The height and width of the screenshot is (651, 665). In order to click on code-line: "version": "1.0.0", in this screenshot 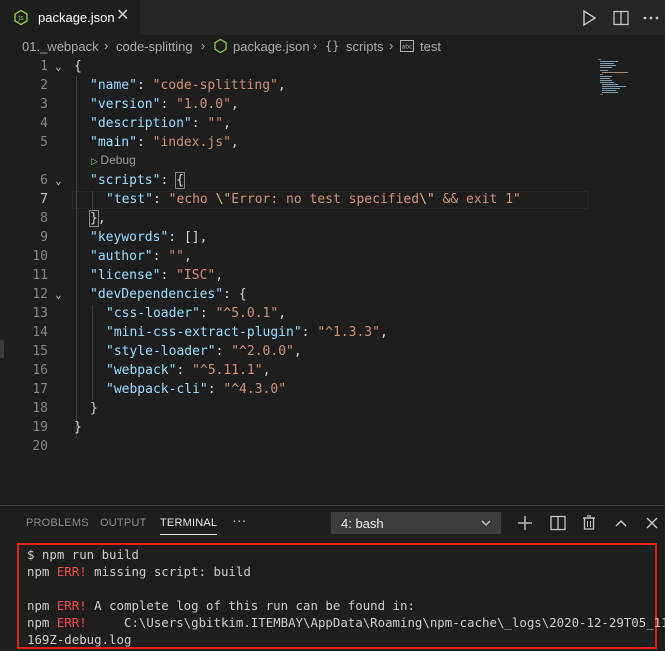, I will do `click(164, 104)`.